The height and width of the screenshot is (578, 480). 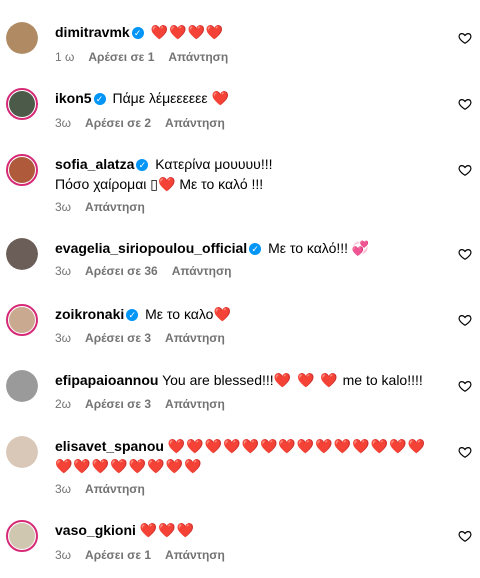 What do you see at coordinates (167, 530) in the screenshot?
I see `comment-emoji: ❤️❤️❤️` at bounding box center [167, 530].